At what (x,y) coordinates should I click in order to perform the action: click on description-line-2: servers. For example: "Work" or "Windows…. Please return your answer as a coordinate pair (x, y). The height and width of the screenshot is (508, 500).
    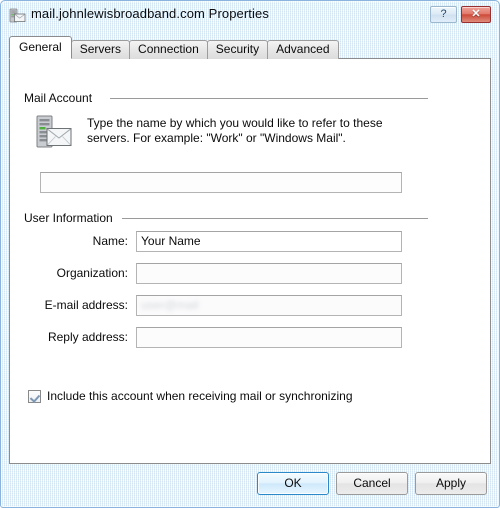
    Looking at the image, I should click on (216, 138).